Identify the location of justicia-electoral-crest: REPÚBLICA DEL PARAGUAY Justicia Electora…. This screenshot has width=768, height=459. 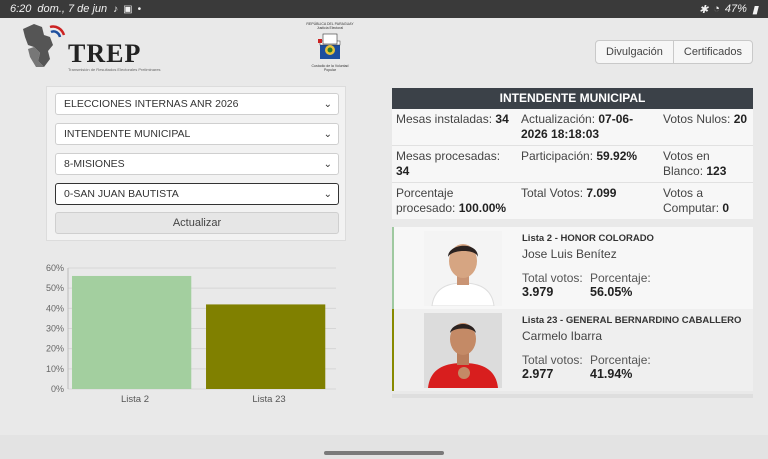
(330, 48).